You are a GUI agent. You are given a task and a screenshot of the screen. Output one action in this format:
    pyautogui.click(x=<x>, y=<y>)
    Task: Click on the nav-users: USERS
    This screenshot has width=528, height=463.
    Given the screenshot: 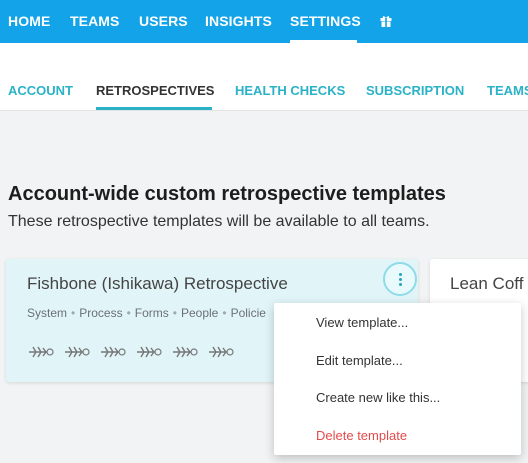 What is the action you would take?
    pyautogui.click(x=163, y=21)
    